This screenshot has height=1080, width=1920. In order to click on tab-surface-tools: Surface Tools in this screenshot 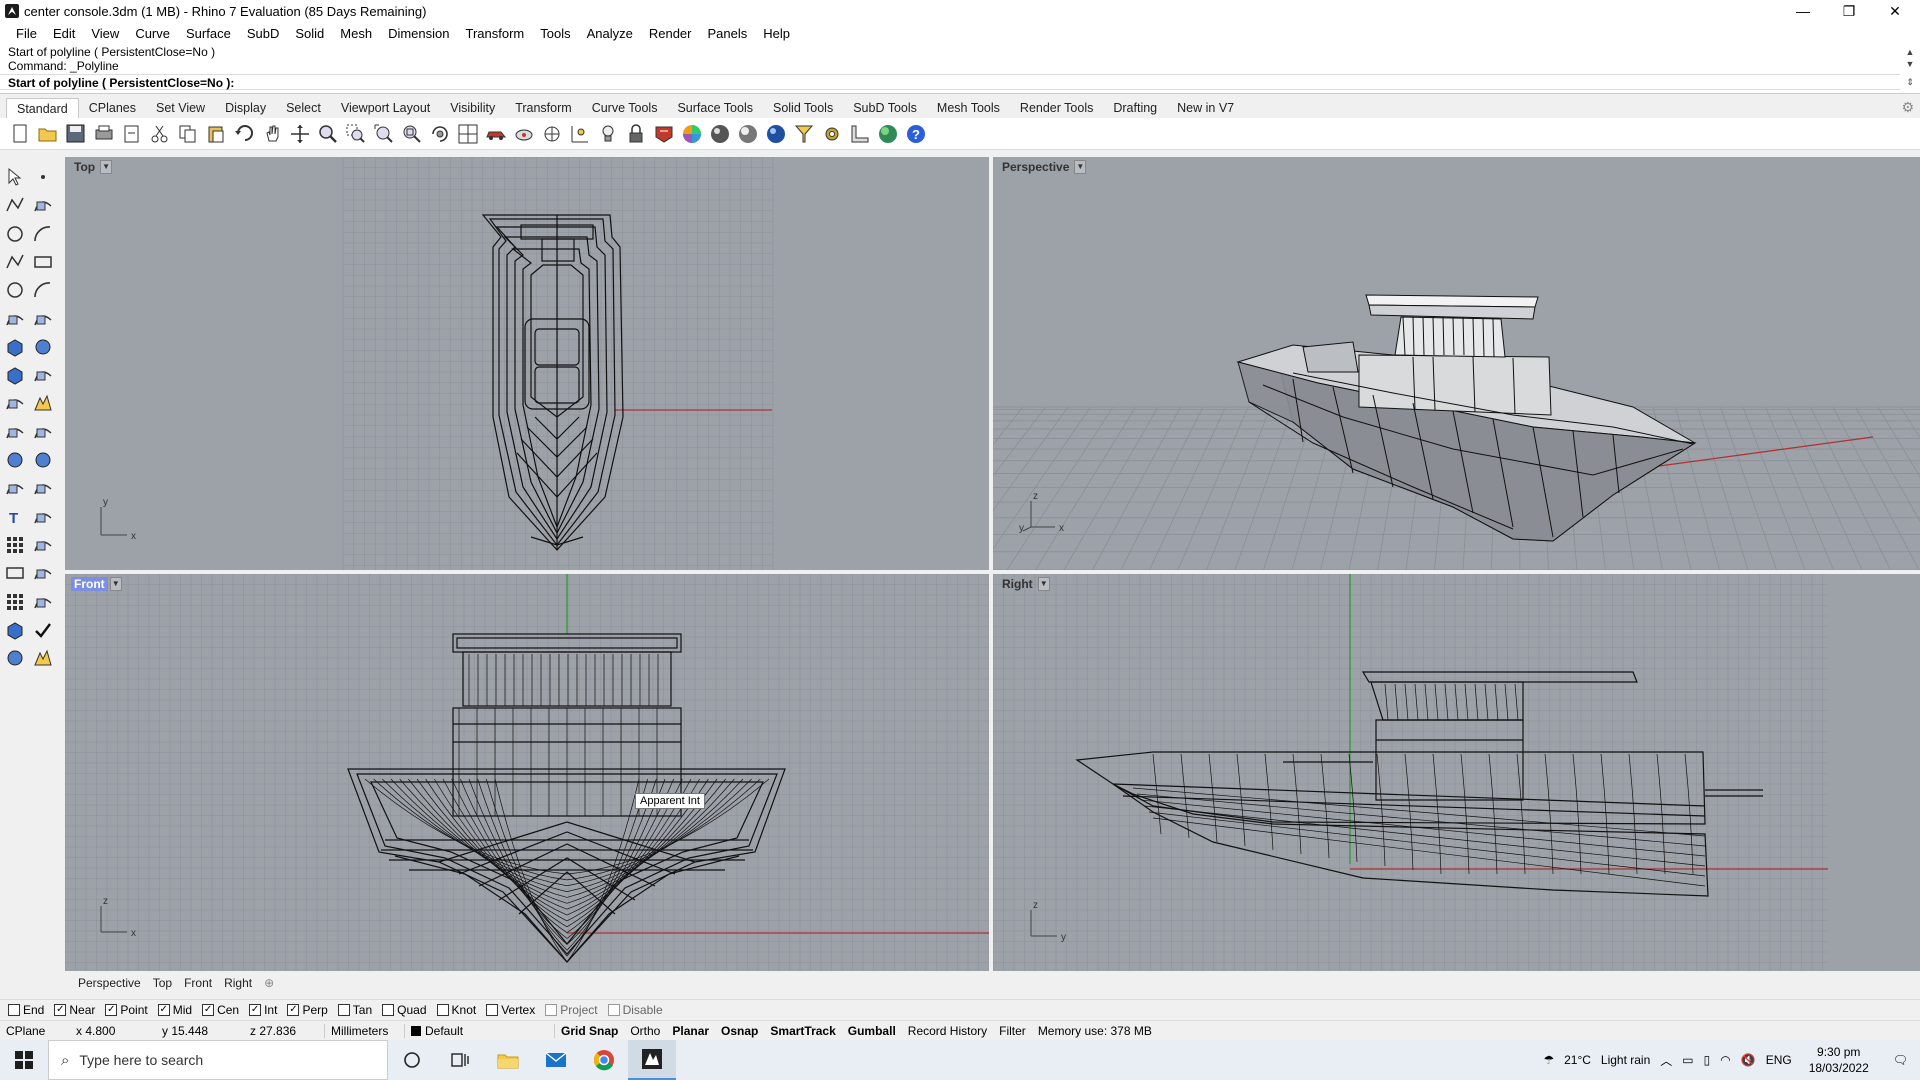, I will do `click(715, 108)`.